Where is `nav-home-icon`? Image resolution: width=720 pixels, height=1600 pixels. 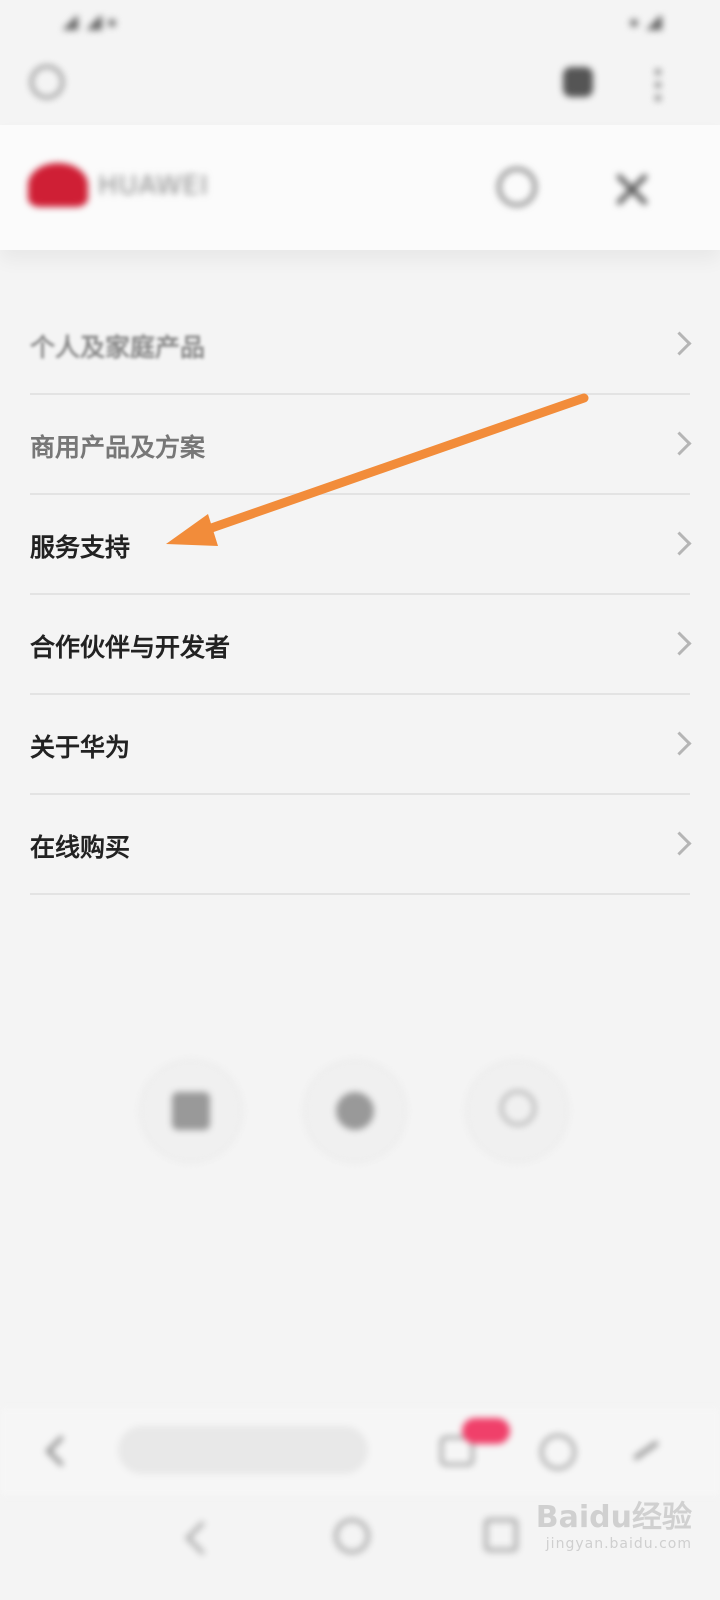 nav-home-icon is located at coordinates (352, 1536).